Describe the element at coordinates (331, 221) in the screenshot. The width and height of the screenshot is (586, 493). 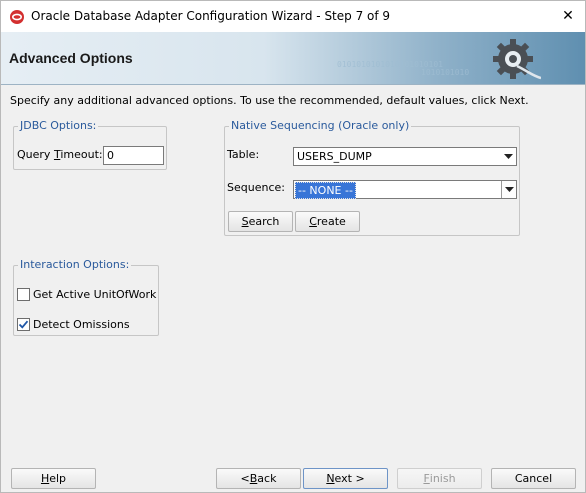
I see `create-button-label: reate` at that location.